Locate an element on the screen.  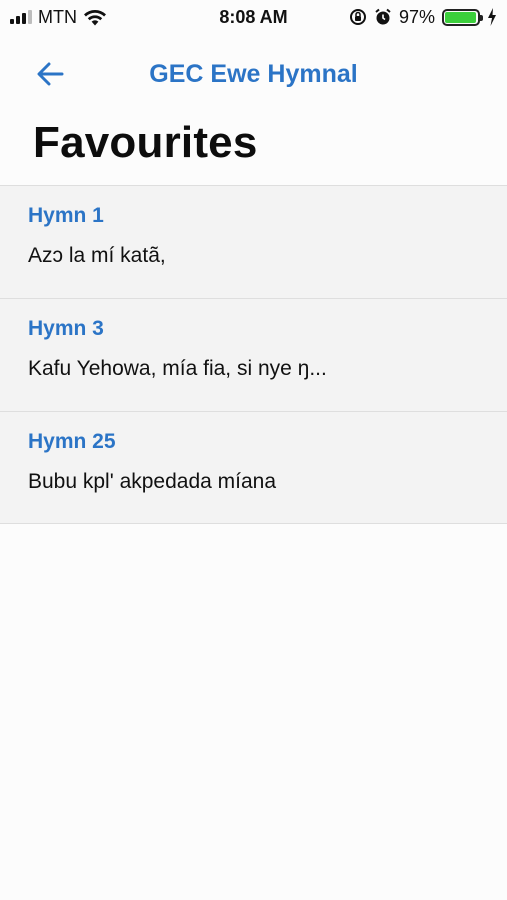
alarm-clock-icon is located at coordinates (383, 16).